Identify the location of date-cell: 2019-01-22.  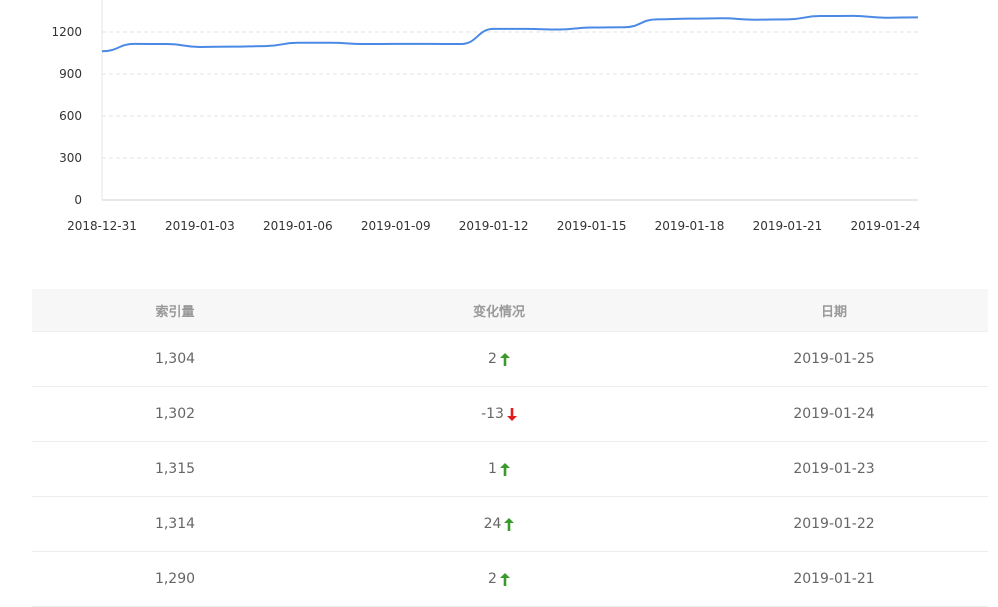
(834, 524).